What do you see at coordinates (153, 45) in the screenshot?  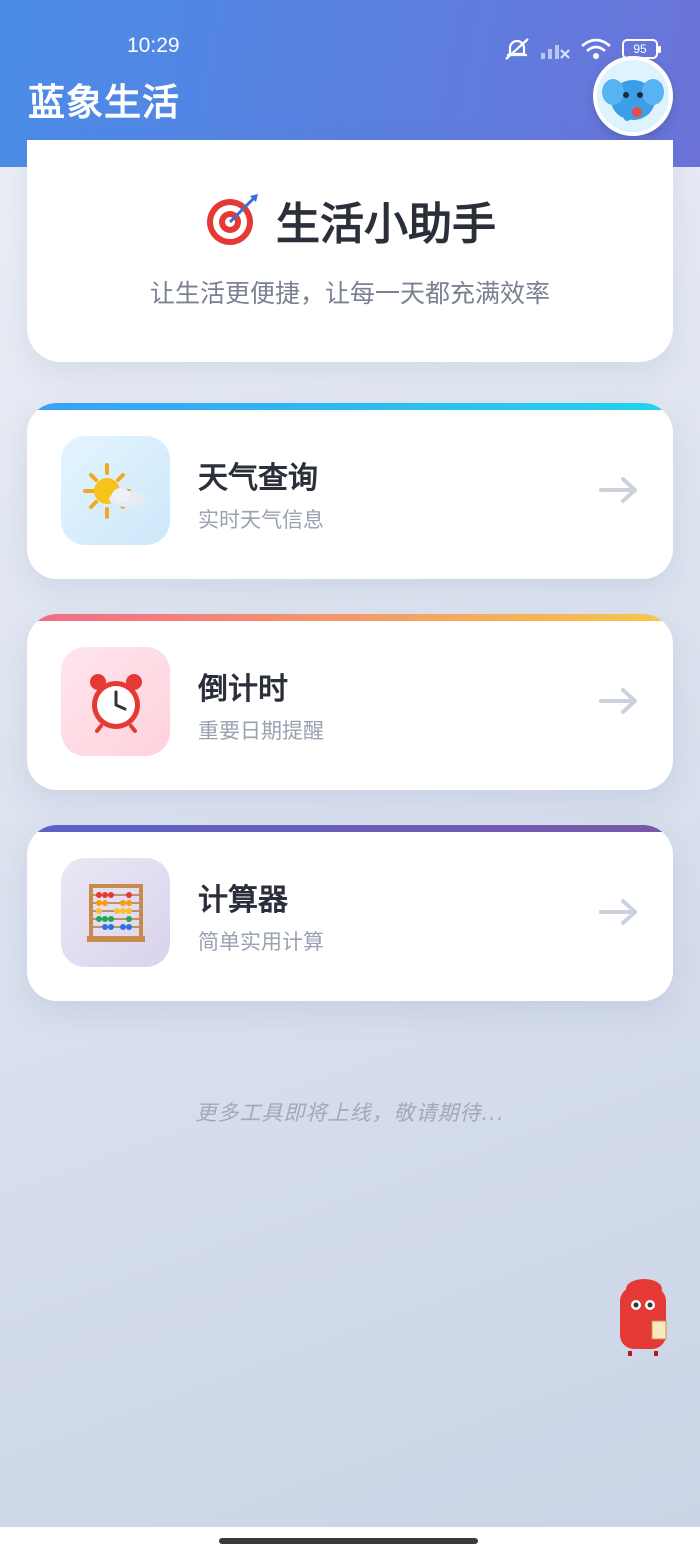 I see `status-time: 10:29` at bounding box center [153, 45].